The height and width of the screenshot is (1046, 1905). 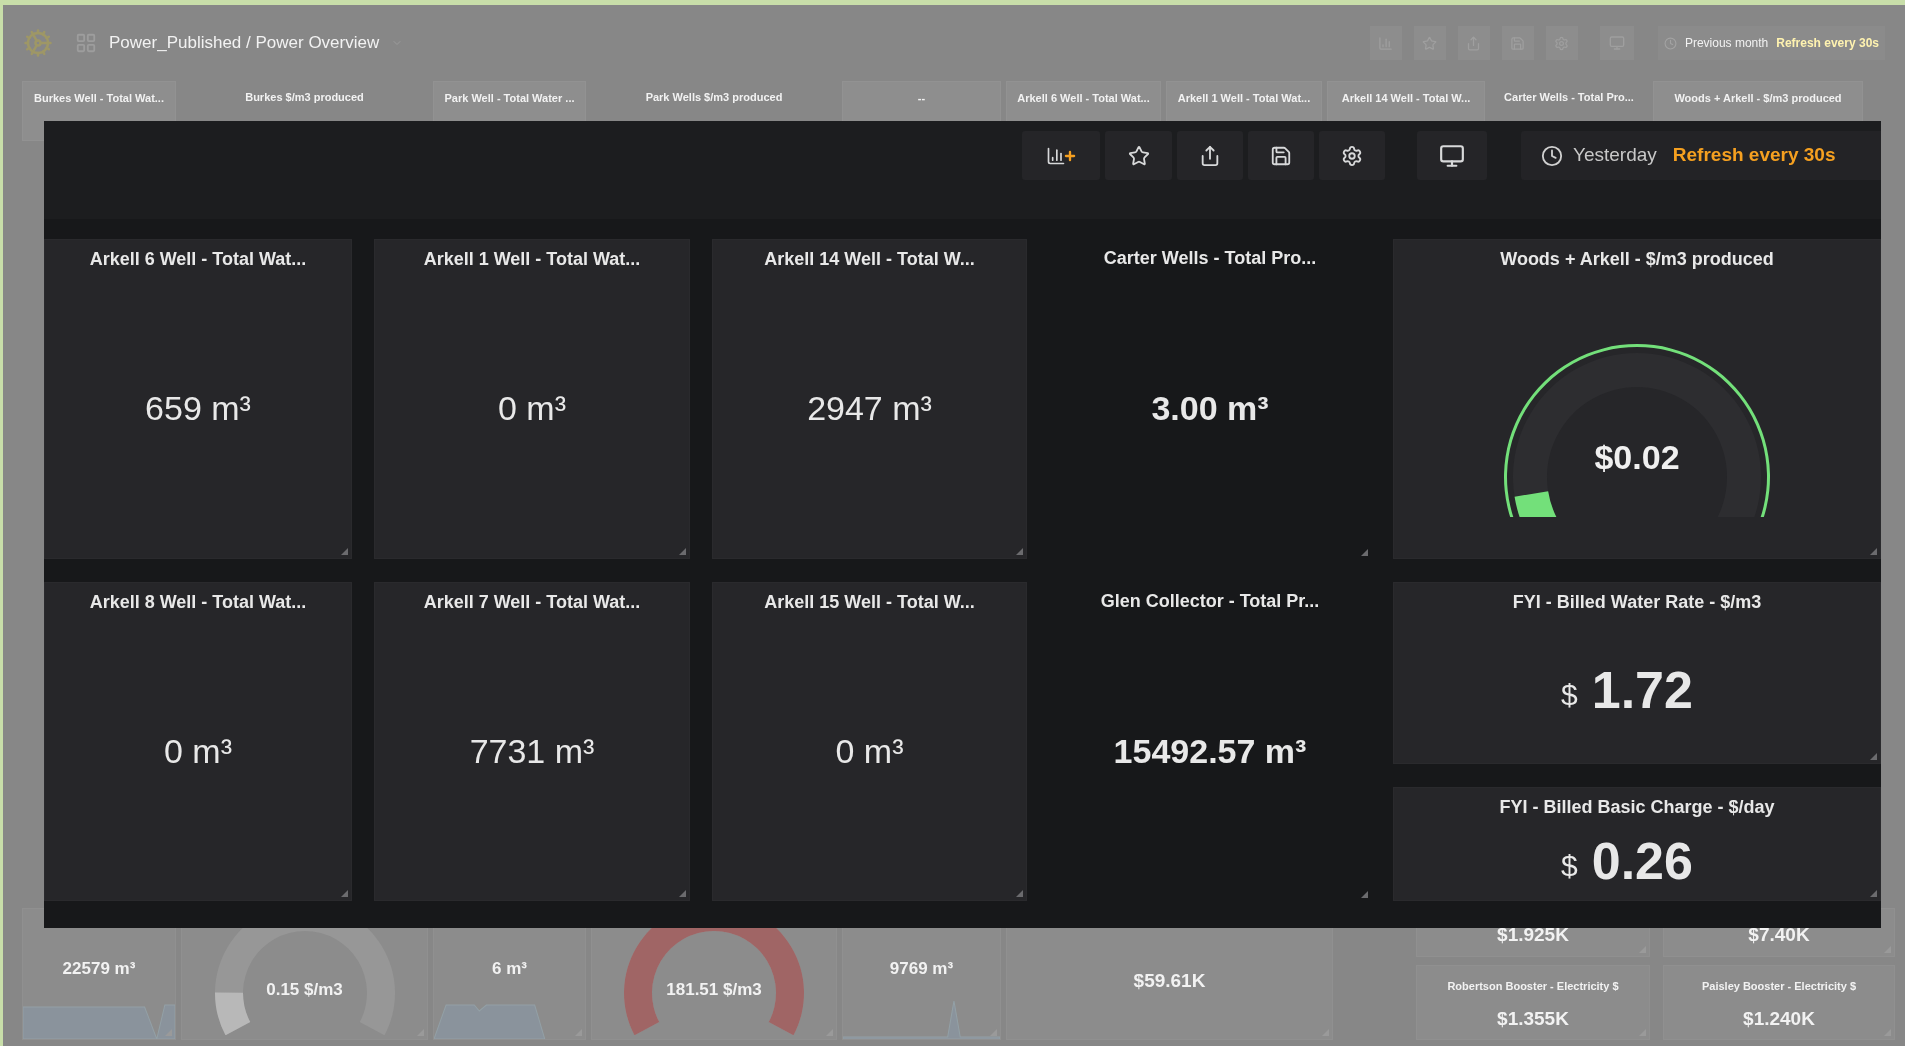 I want to click on panel-title: Park Wells $/m3 produced, so click(x=714, y=97).